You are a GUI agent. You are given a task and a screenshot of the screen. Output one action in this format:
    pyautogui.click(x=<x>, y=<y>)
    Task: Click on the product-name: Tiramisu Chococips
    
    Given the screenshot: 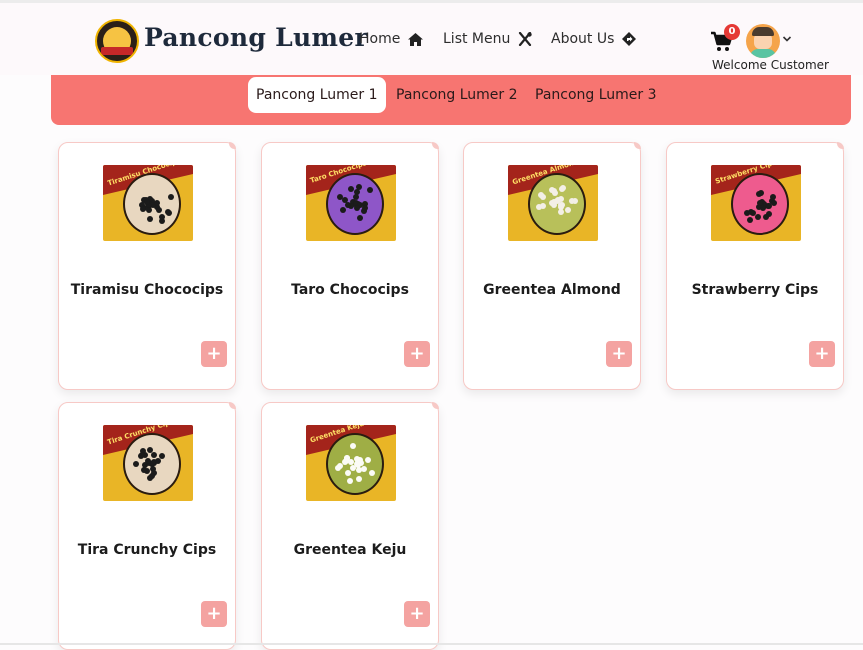 What is the action you would take?
    pyautogui.click(x=147, y=290)
    